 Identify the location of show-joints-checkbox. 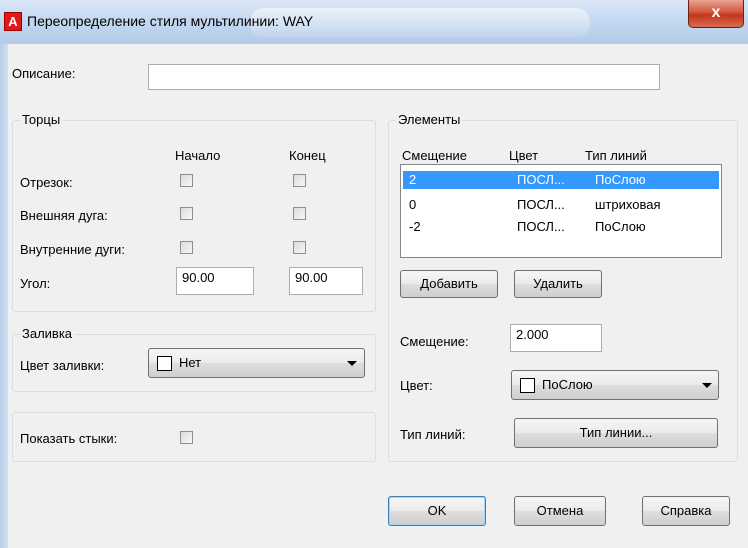
(186, 437).